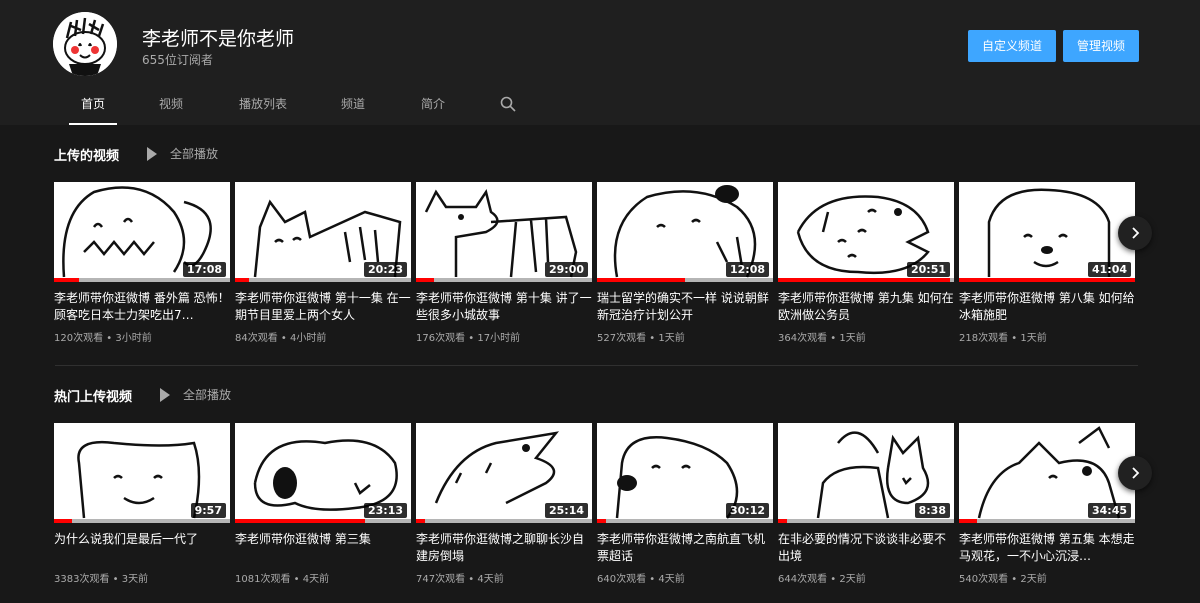 The height and width of the screenshot is (603, 1200). What do you see at coordinates (866, 473) in the screenshot?
I see `video-thumbnail: 8:38` at bounding box center [866, 473].